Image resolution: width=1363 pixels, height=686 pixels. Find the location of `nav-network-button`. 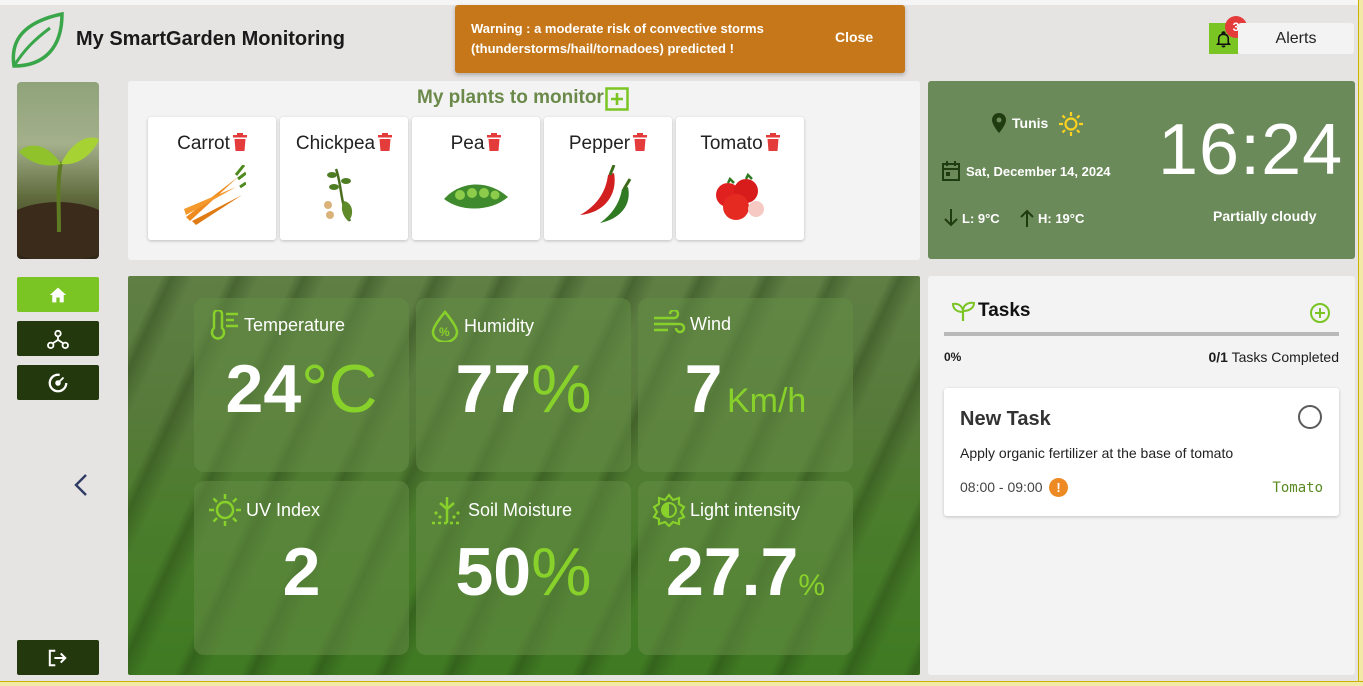

nav-network-button is located at coordinates (58, 338).